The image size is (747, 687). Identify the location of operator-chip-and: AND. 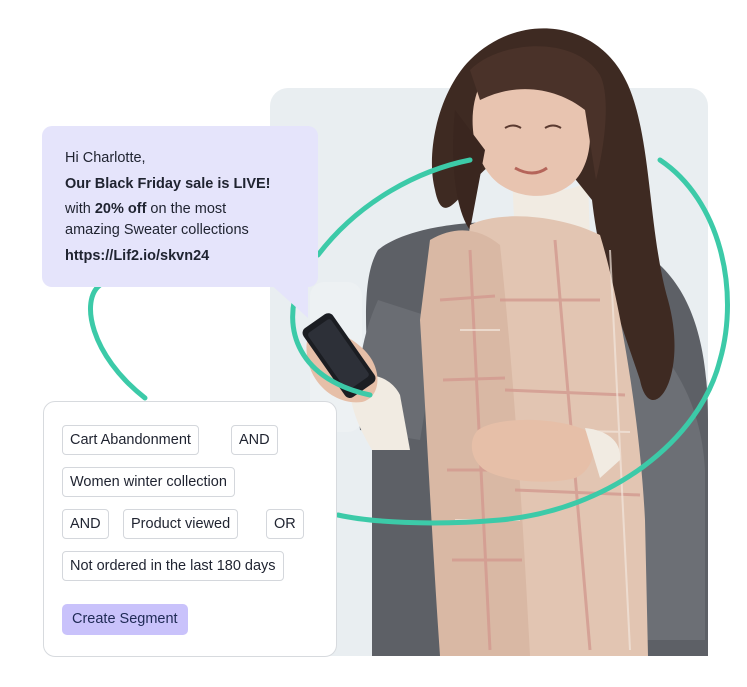
(254, 440).